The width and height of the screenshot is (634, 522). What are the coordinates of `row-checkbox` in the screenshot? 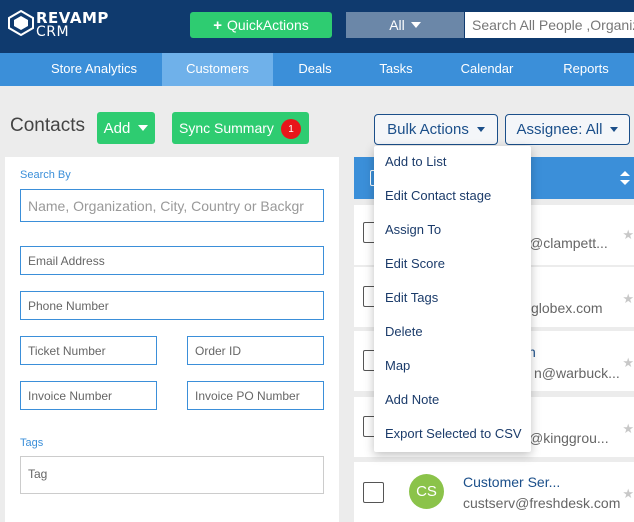 It's located at (373, 492).